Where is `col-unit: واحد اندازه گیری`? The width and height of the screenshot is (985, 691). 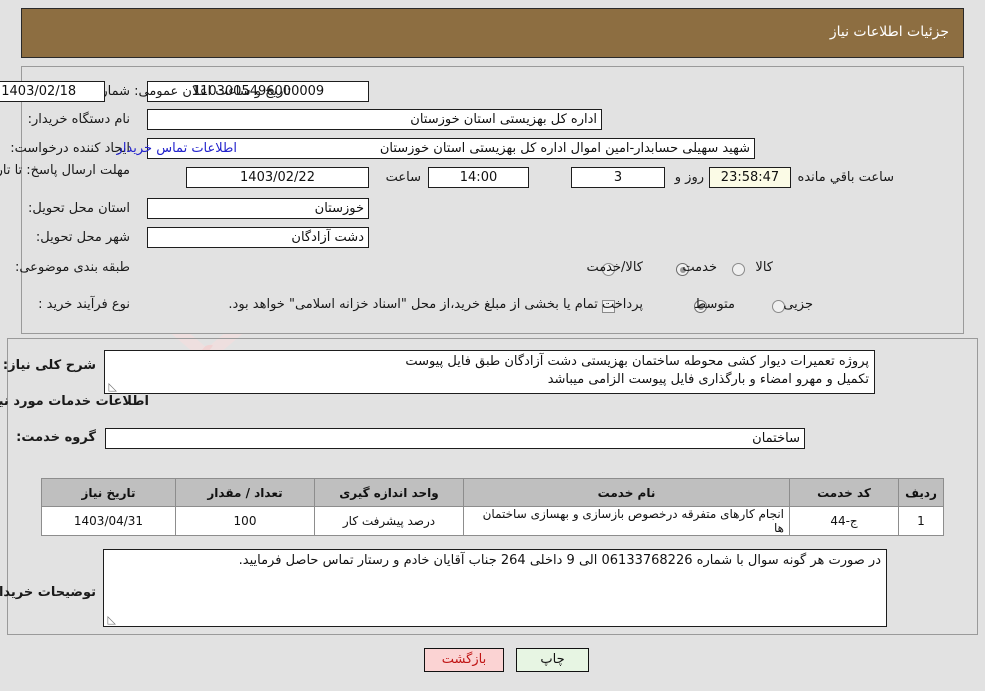
col-unit: واحد اندازه گیری is located at coordinates (389, 492).